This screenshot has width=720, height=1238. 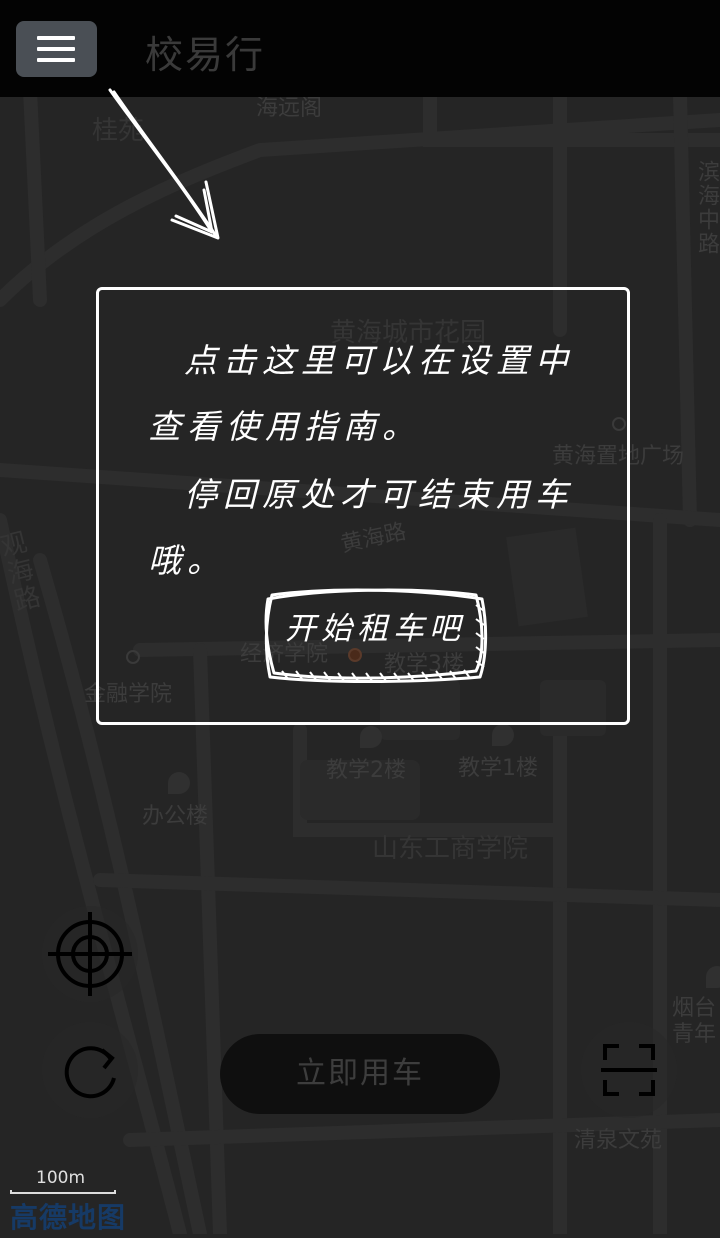 What do you see at coordinates (63, 1192) in the screenshot?
I see `scale-line` at bounding box center [63, 1192].